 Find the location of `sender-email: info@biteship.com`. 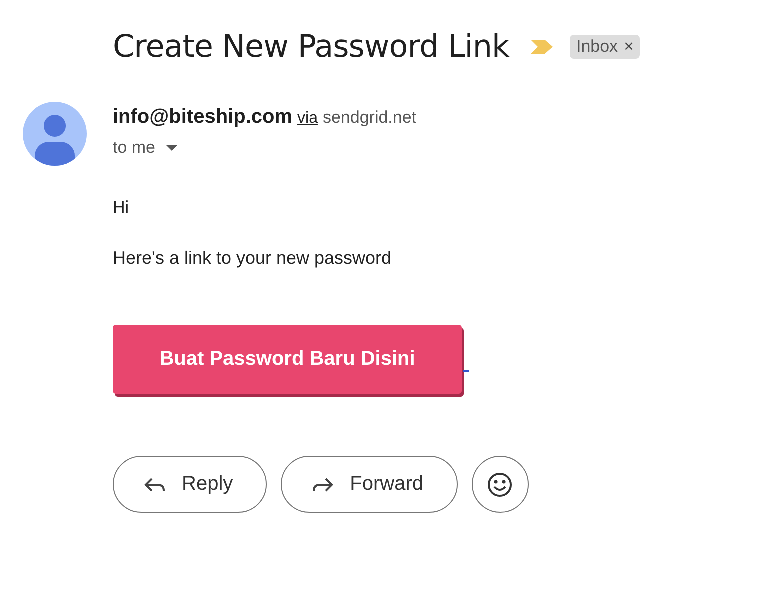

sender-email: info@biteship.com is located at coordinates (203, 117).